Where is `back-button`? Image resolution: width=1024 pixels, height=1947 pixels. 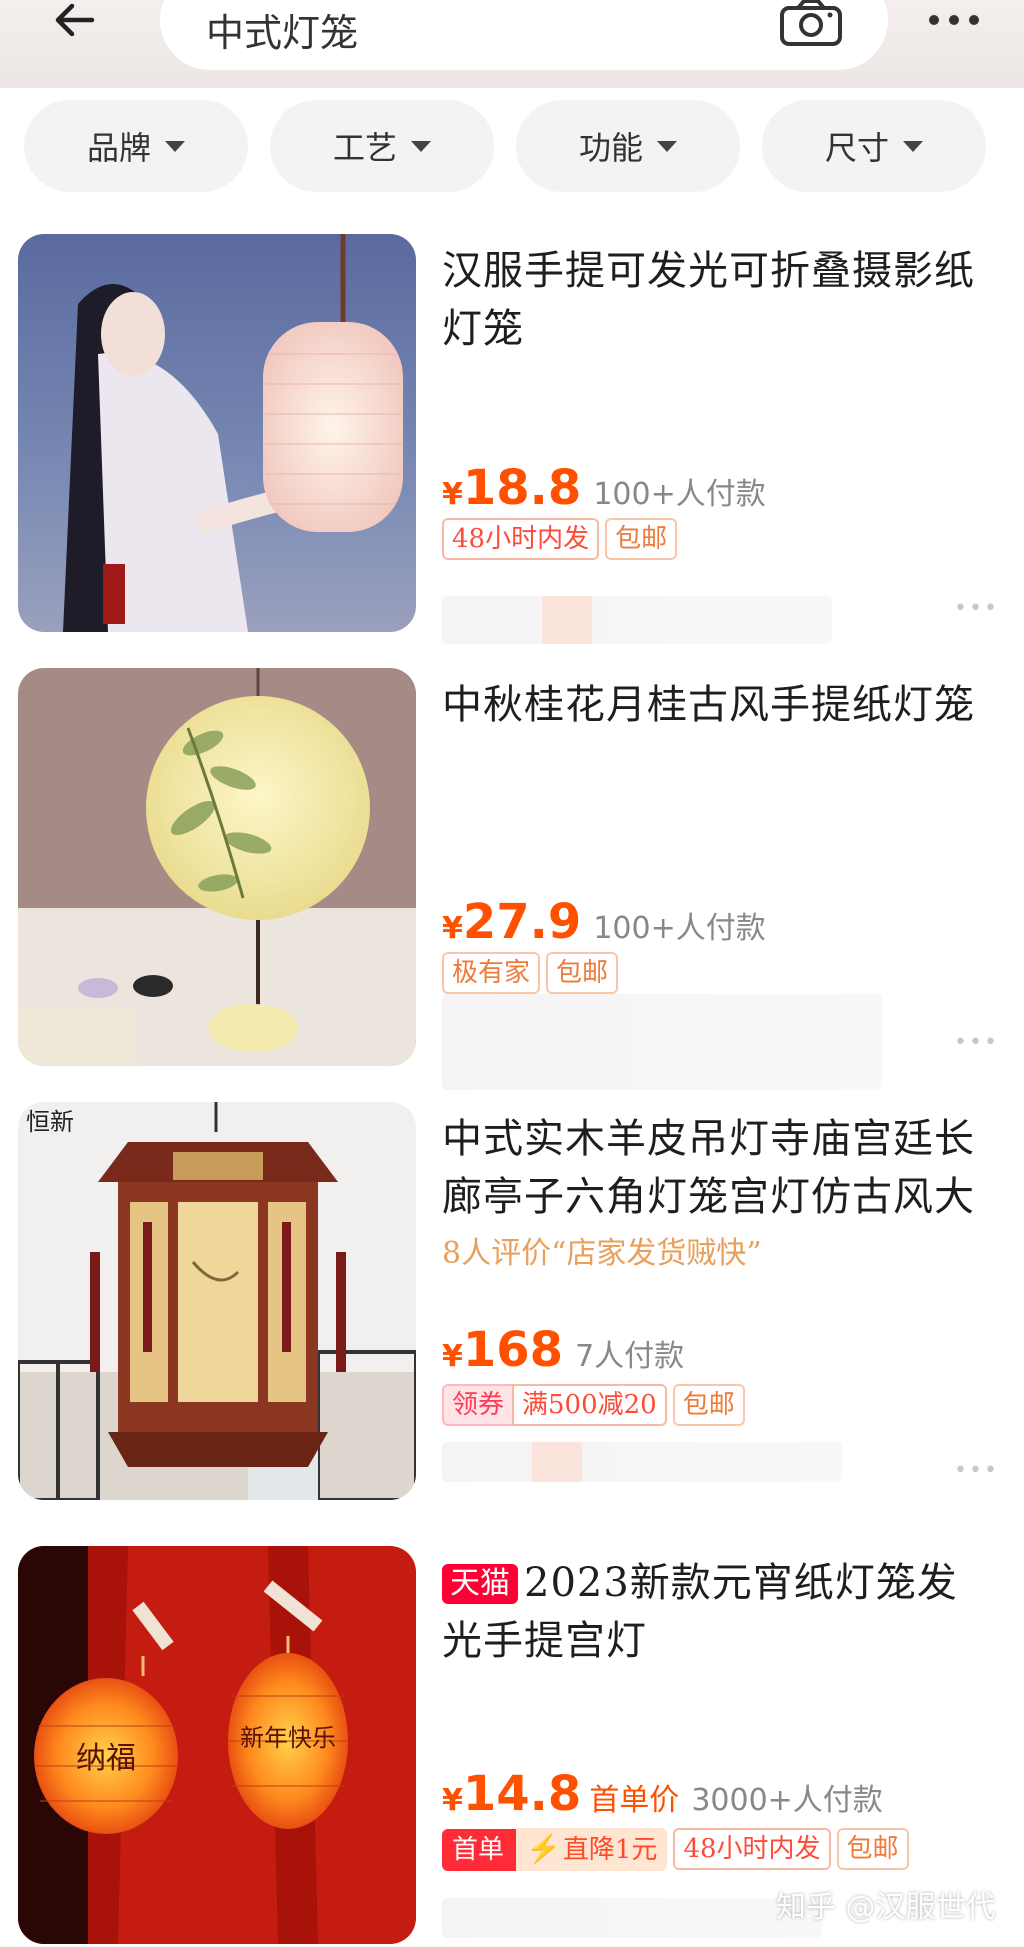
back-button is located at coordinates (80, 22).